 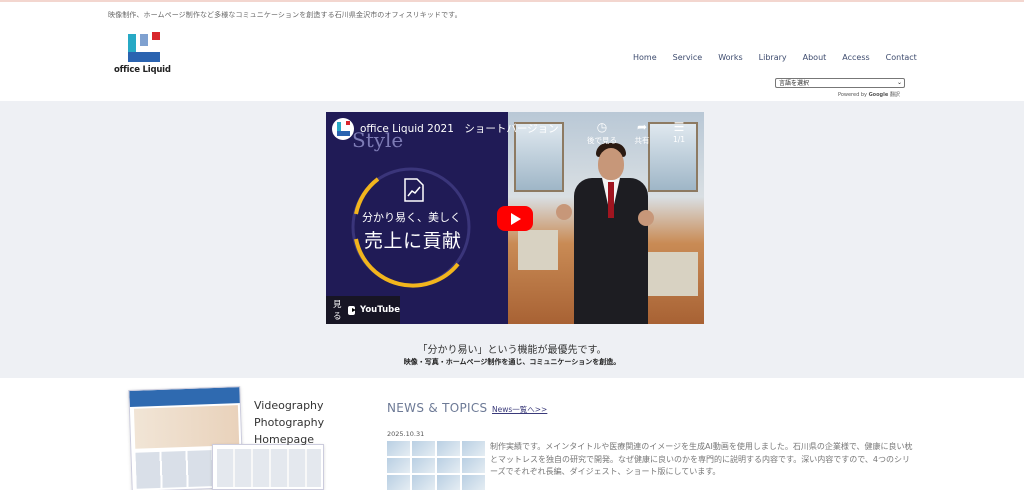 What do you see at coordinates (144, 47) in the screenshot?
I see `office-liquid-logo-icon` at bounding box center [144, 47].